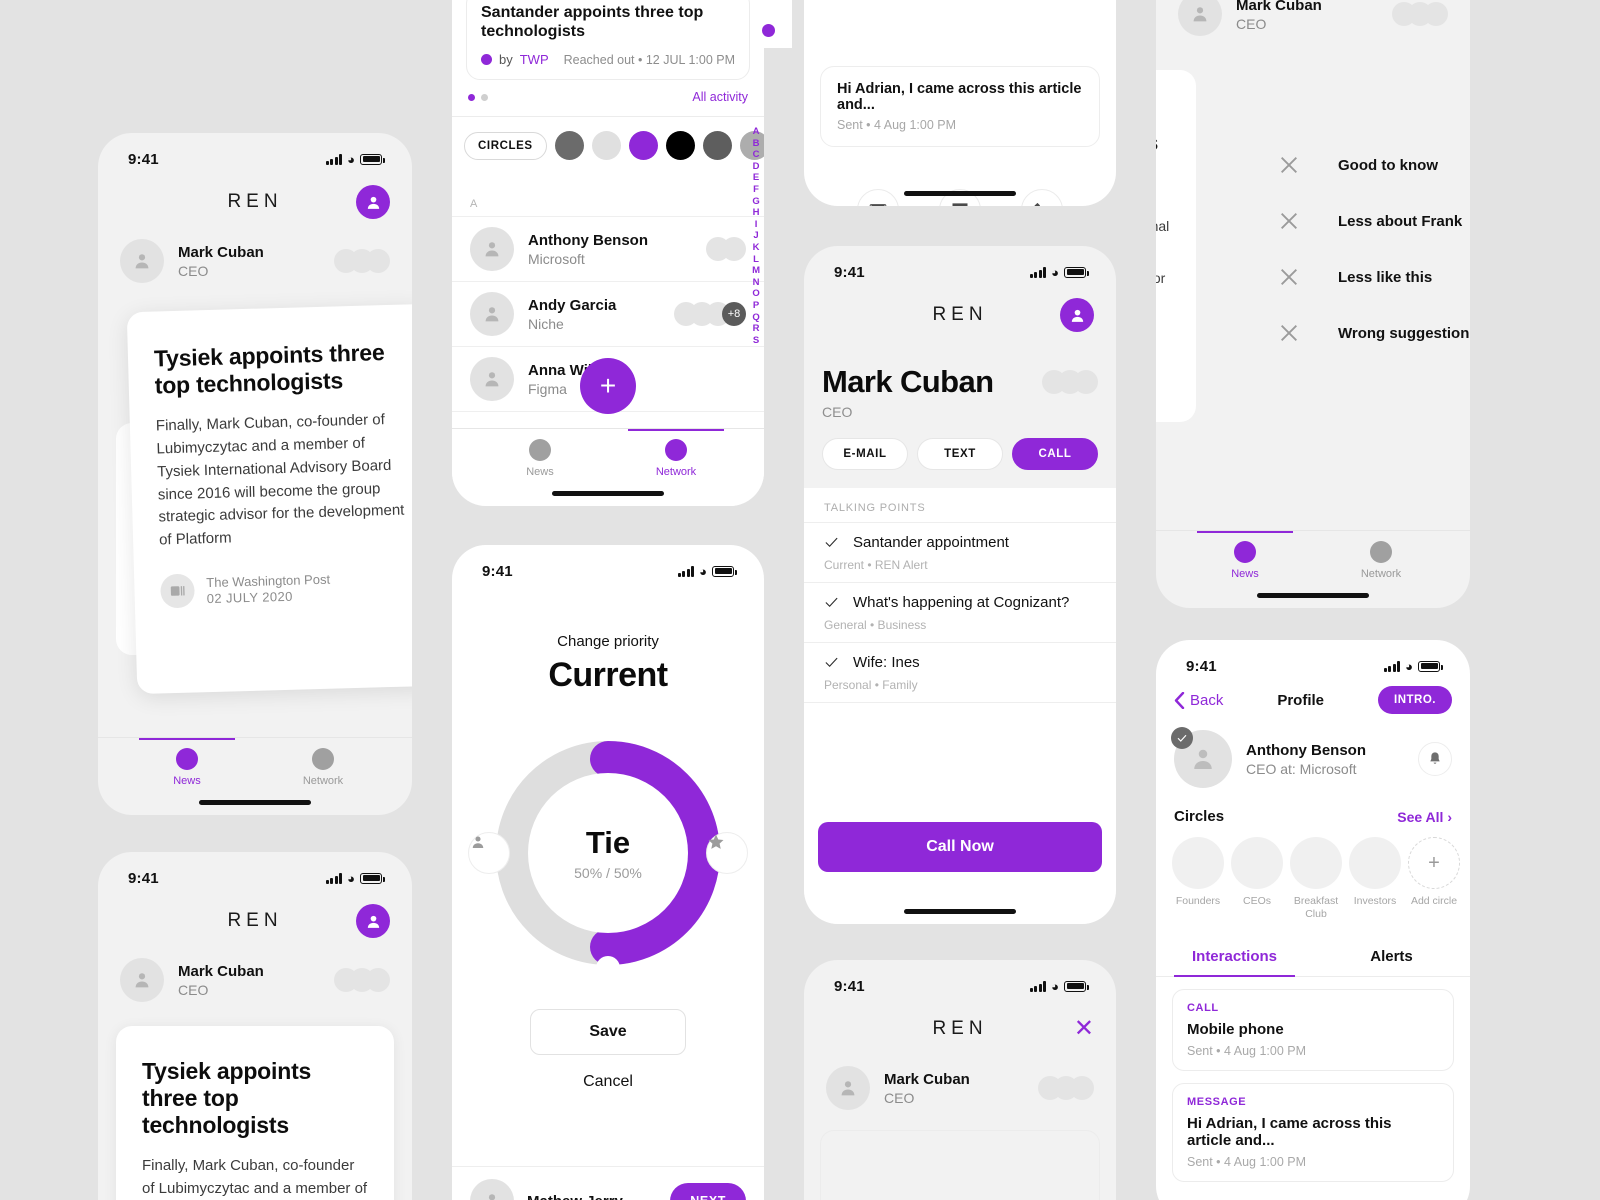 This screenshot has width=1600, height=1200. What do you see at coordinates (608, 1082) in the screenshot?
I see `cancel-button: Cancel` at bounding box center [608, 1082].